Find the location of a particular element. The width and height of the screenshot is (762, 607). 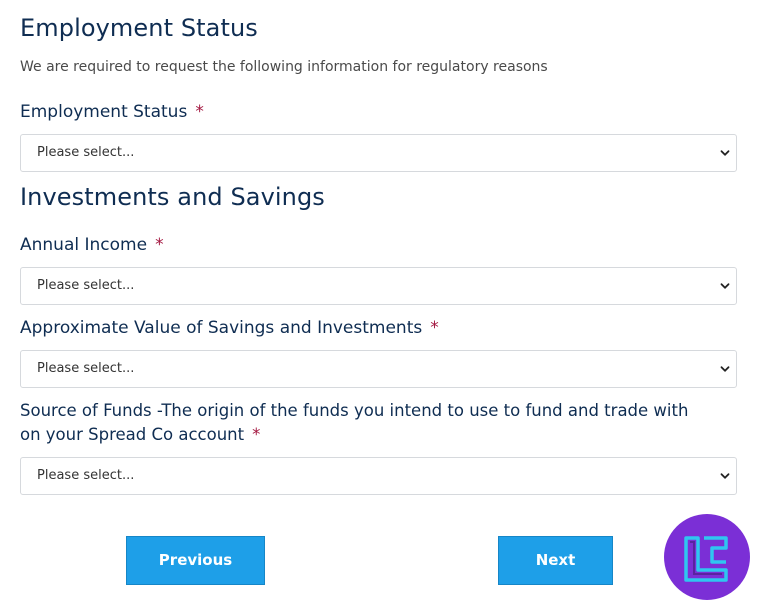

employment-status-label: Employment Status * is located at coordinates (112, 112).